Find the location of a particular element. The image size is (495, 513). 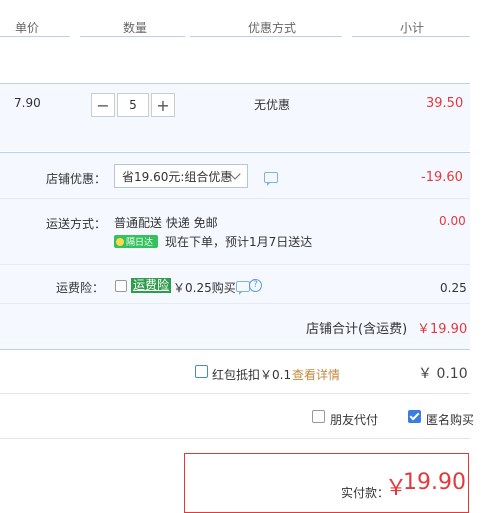

quantity-input: 5 is located at coordinates (133, 105).